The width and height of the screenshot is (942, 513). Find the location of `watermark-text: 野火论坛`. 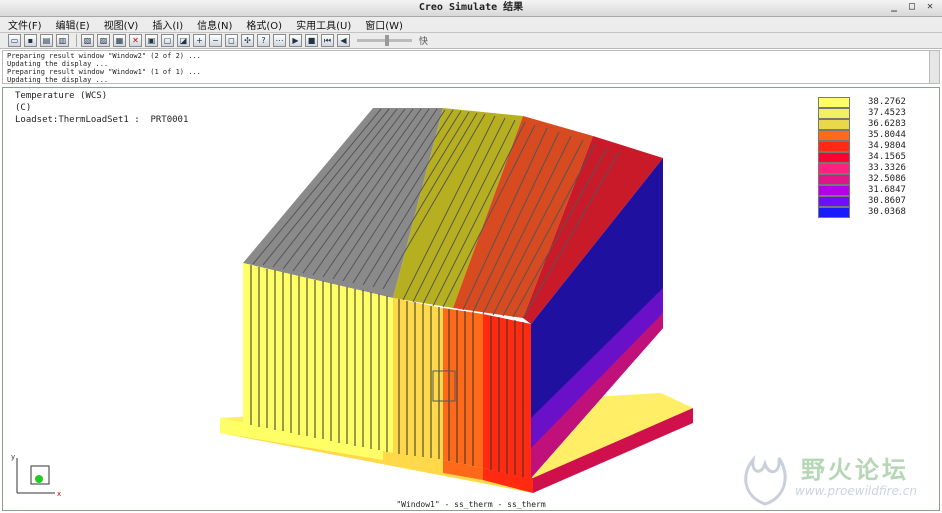

watermark-text: 野火论坛 is located at coordinates (855, 470).